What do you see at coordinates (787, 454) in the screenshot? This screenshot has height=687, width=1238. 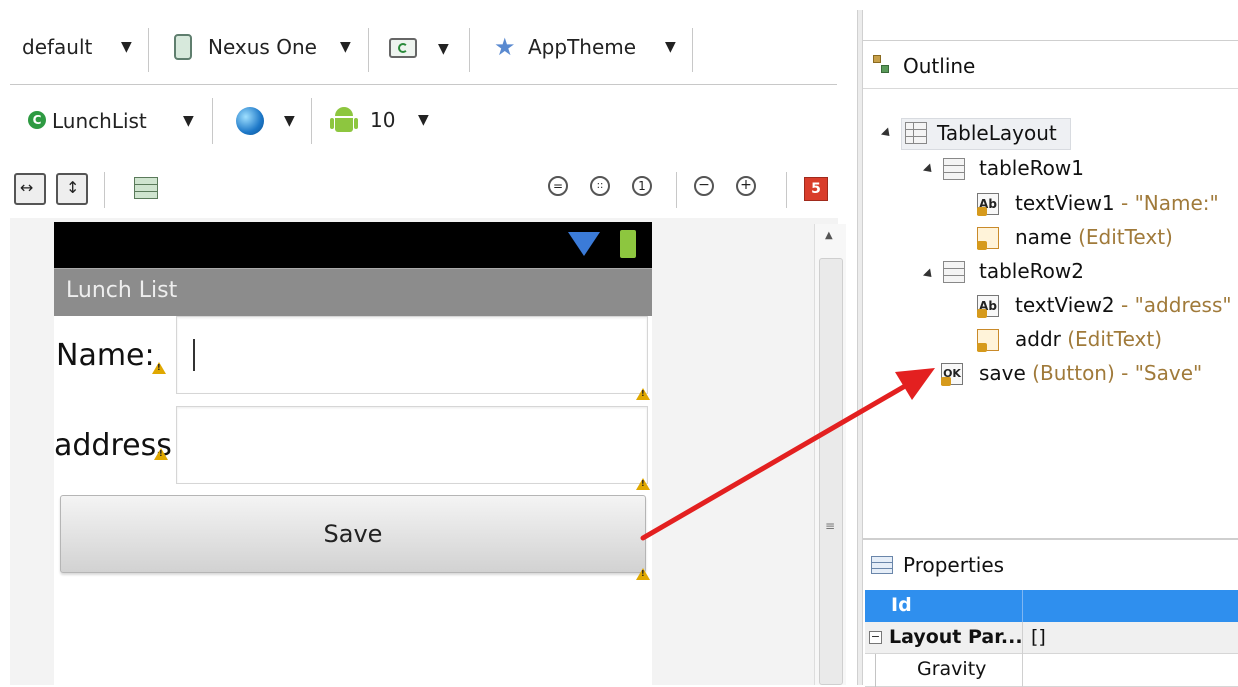 I see `annotation-arrow` at bounding box center [787, 454].